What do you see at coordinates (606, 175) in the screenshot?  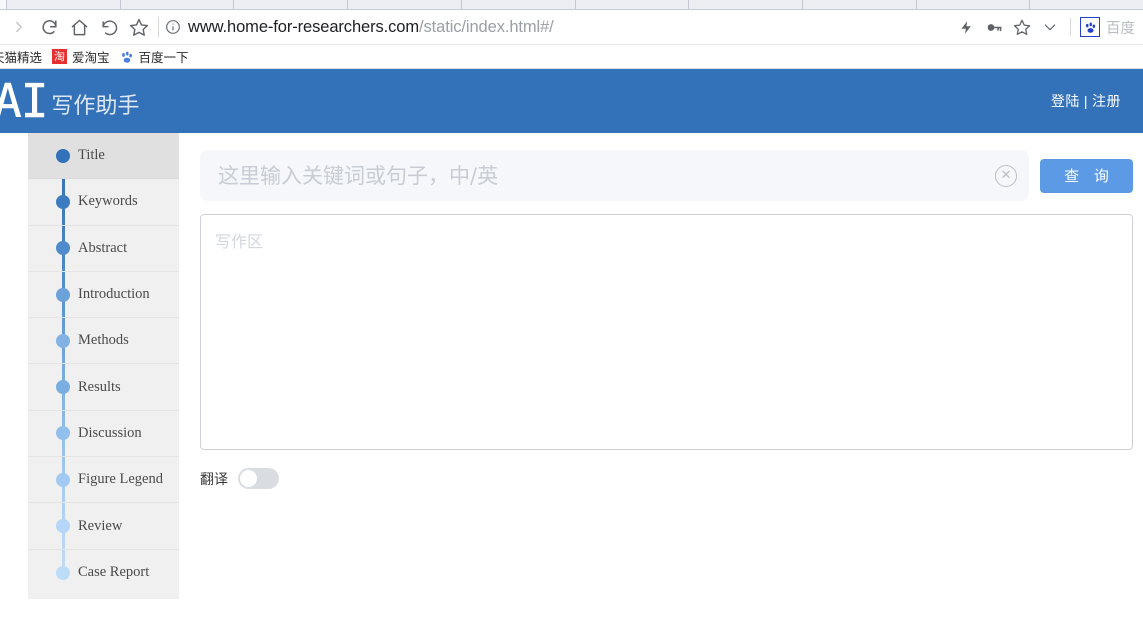 I see `search-input` at bounding box center [606, 175].